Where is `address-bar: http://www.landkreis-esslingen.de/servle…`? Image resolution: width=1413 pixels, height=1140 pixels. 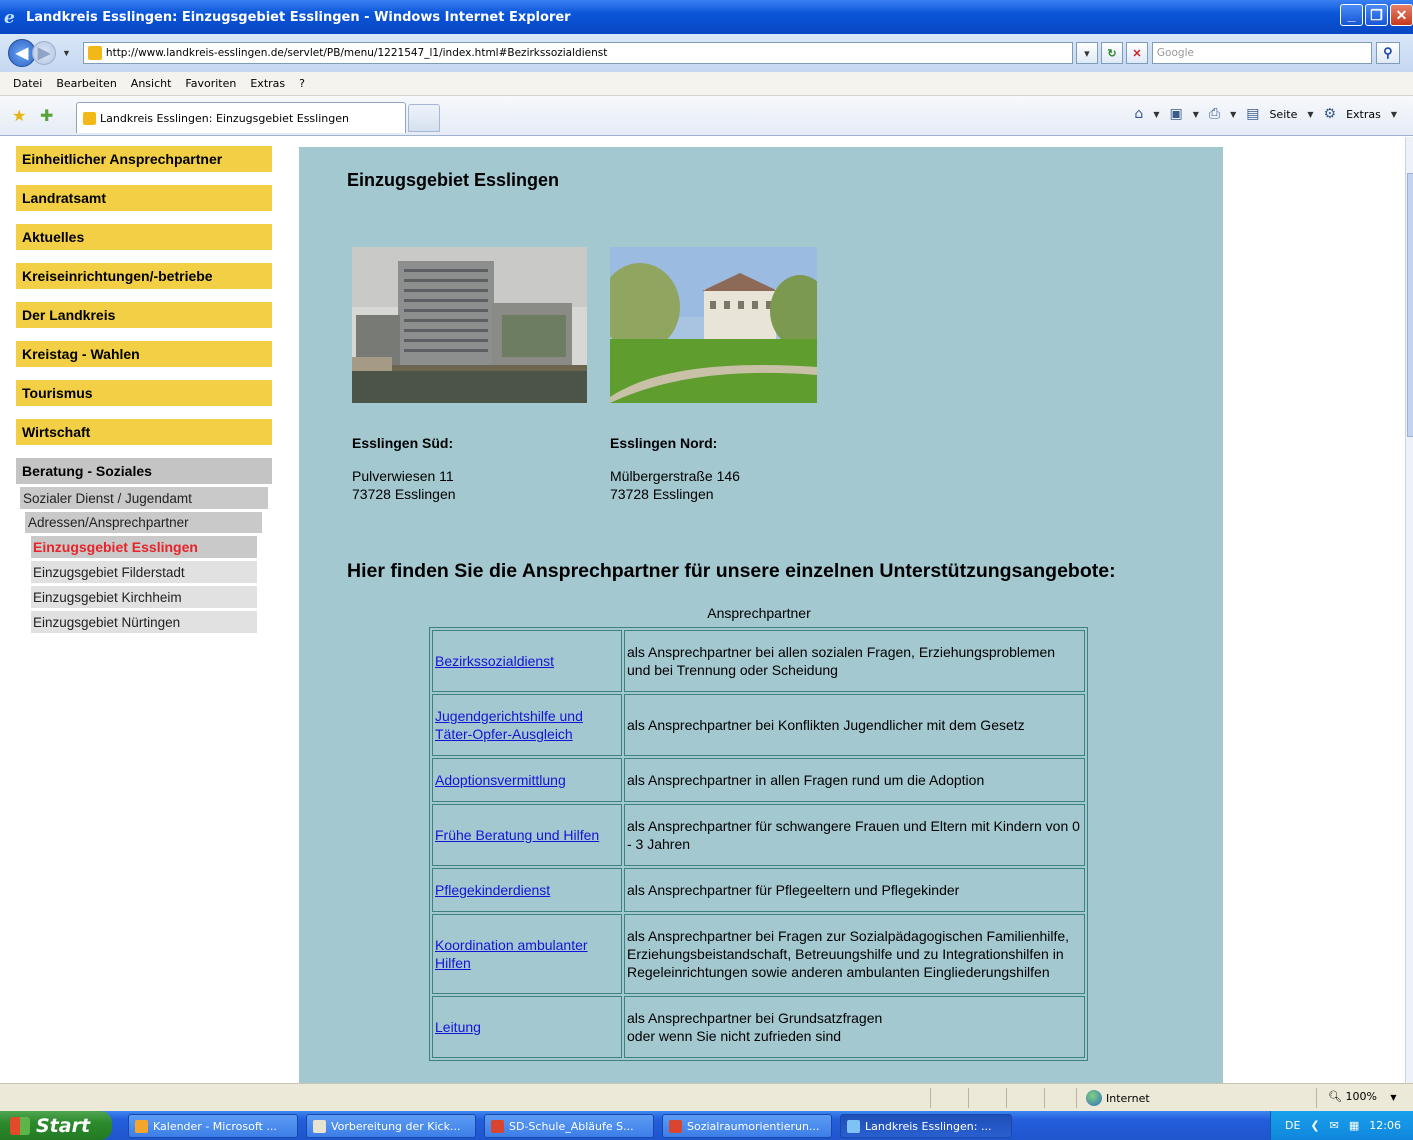 address-bar: http://www.landkreis-esslingen.de/servle… is located at coordinates (577, 53).